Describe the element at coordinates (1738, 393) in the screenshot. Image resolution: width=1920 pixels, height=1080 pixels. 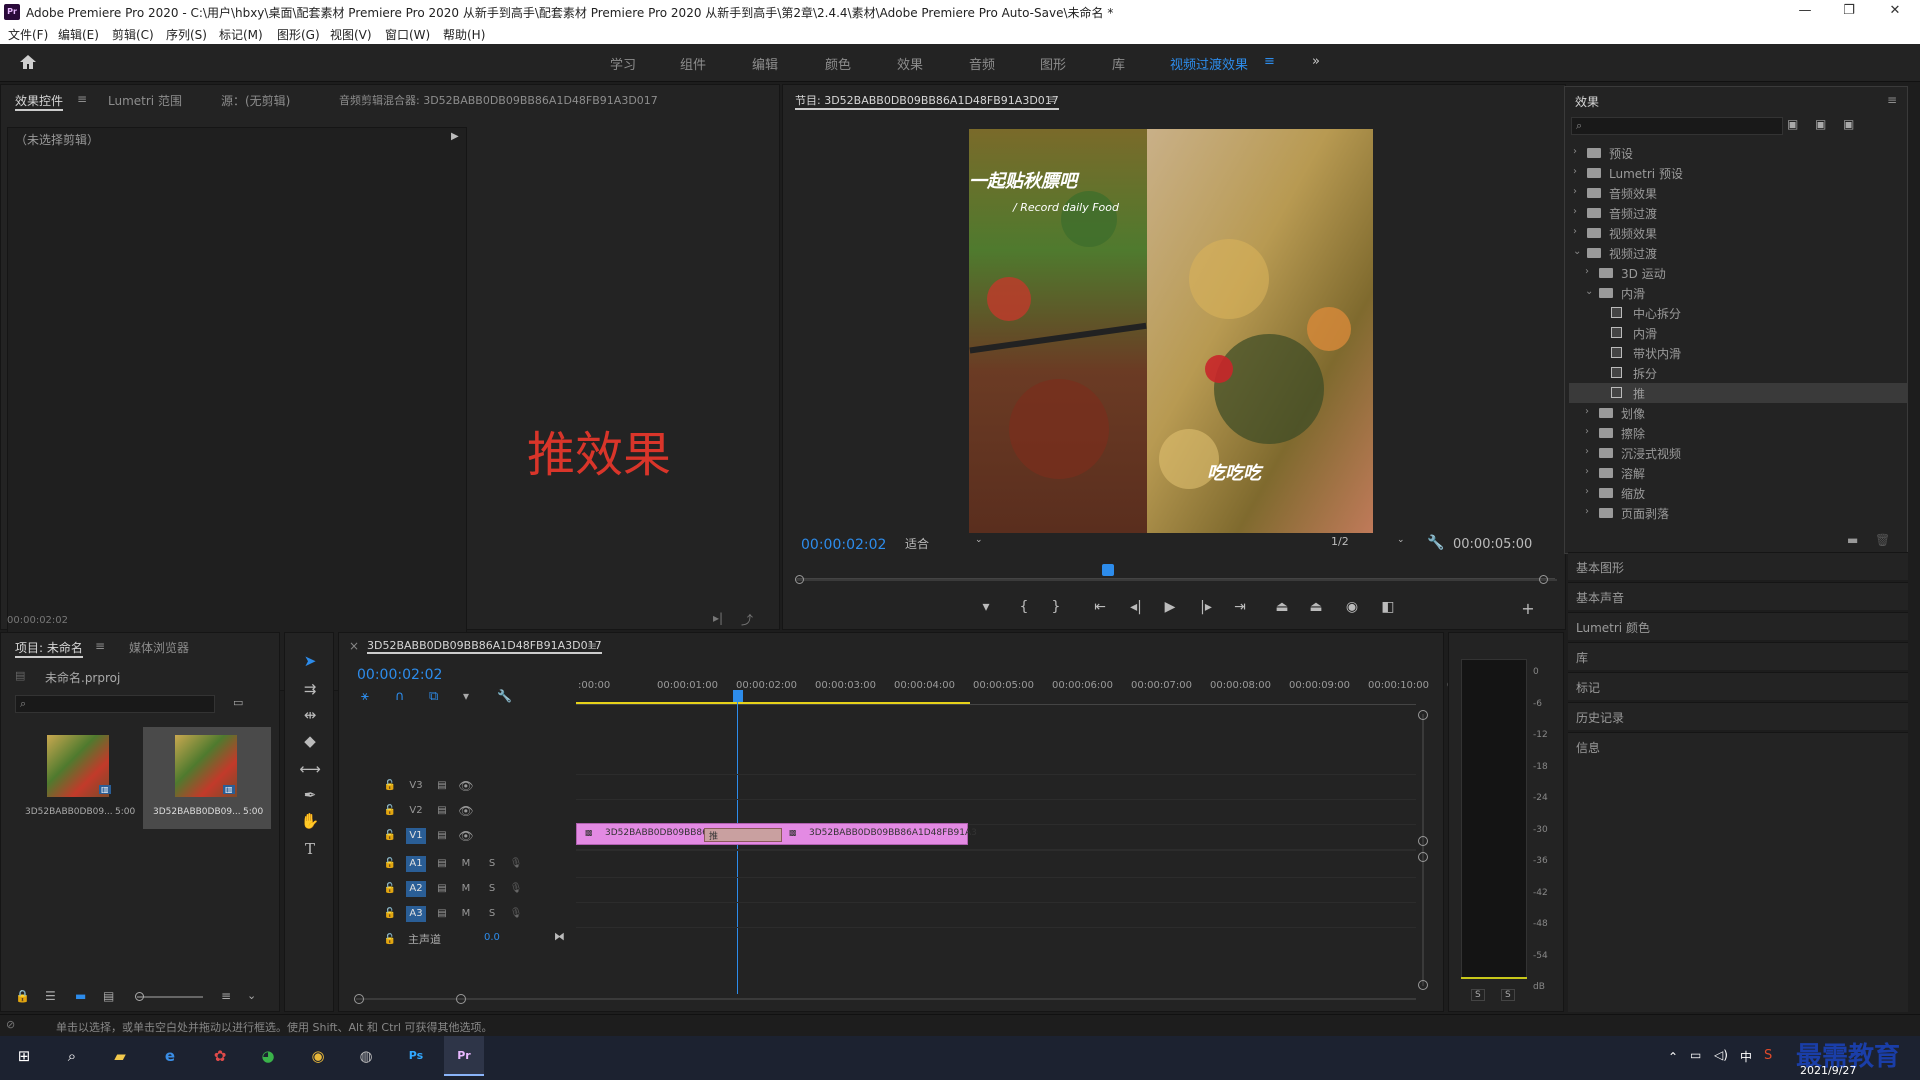
I see `effect-item-12: 推` at that location.